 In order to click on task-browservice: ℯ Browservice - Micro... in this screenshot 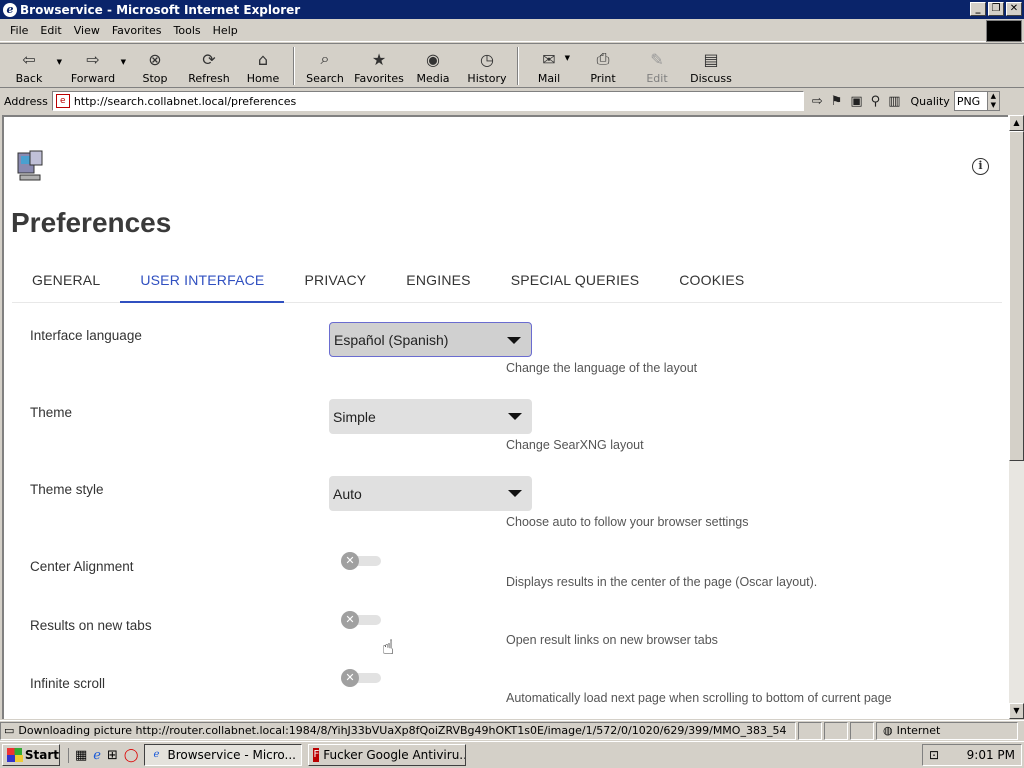, I will do `click(223, 755)`.